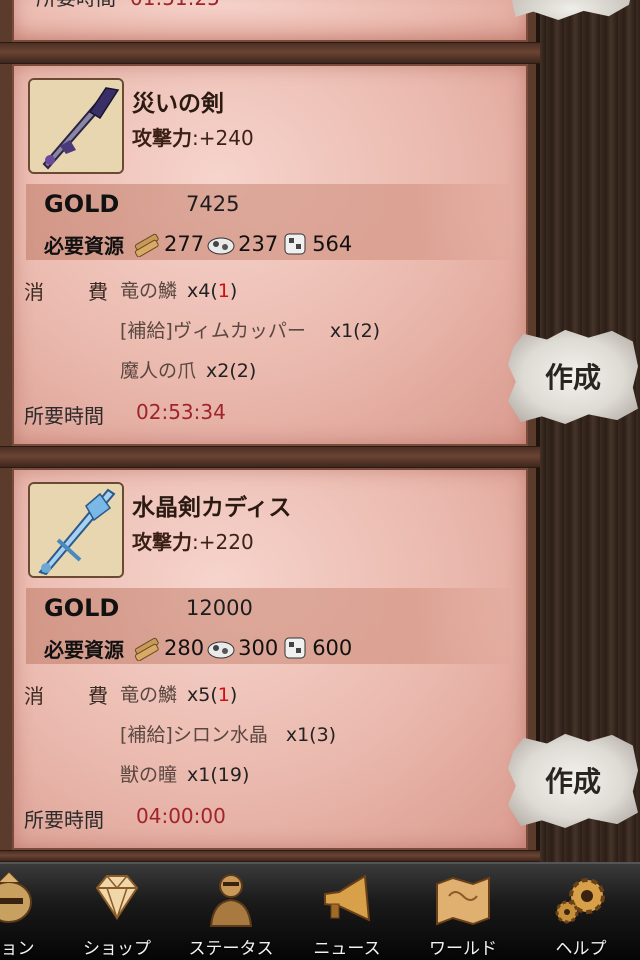 Image resolution: width=640 pixels, height=960 pixels. What do you see at coordinates (231, 949) in the screenshot?
I see `nav-label: ステータス` at bounding box center [231, 949].